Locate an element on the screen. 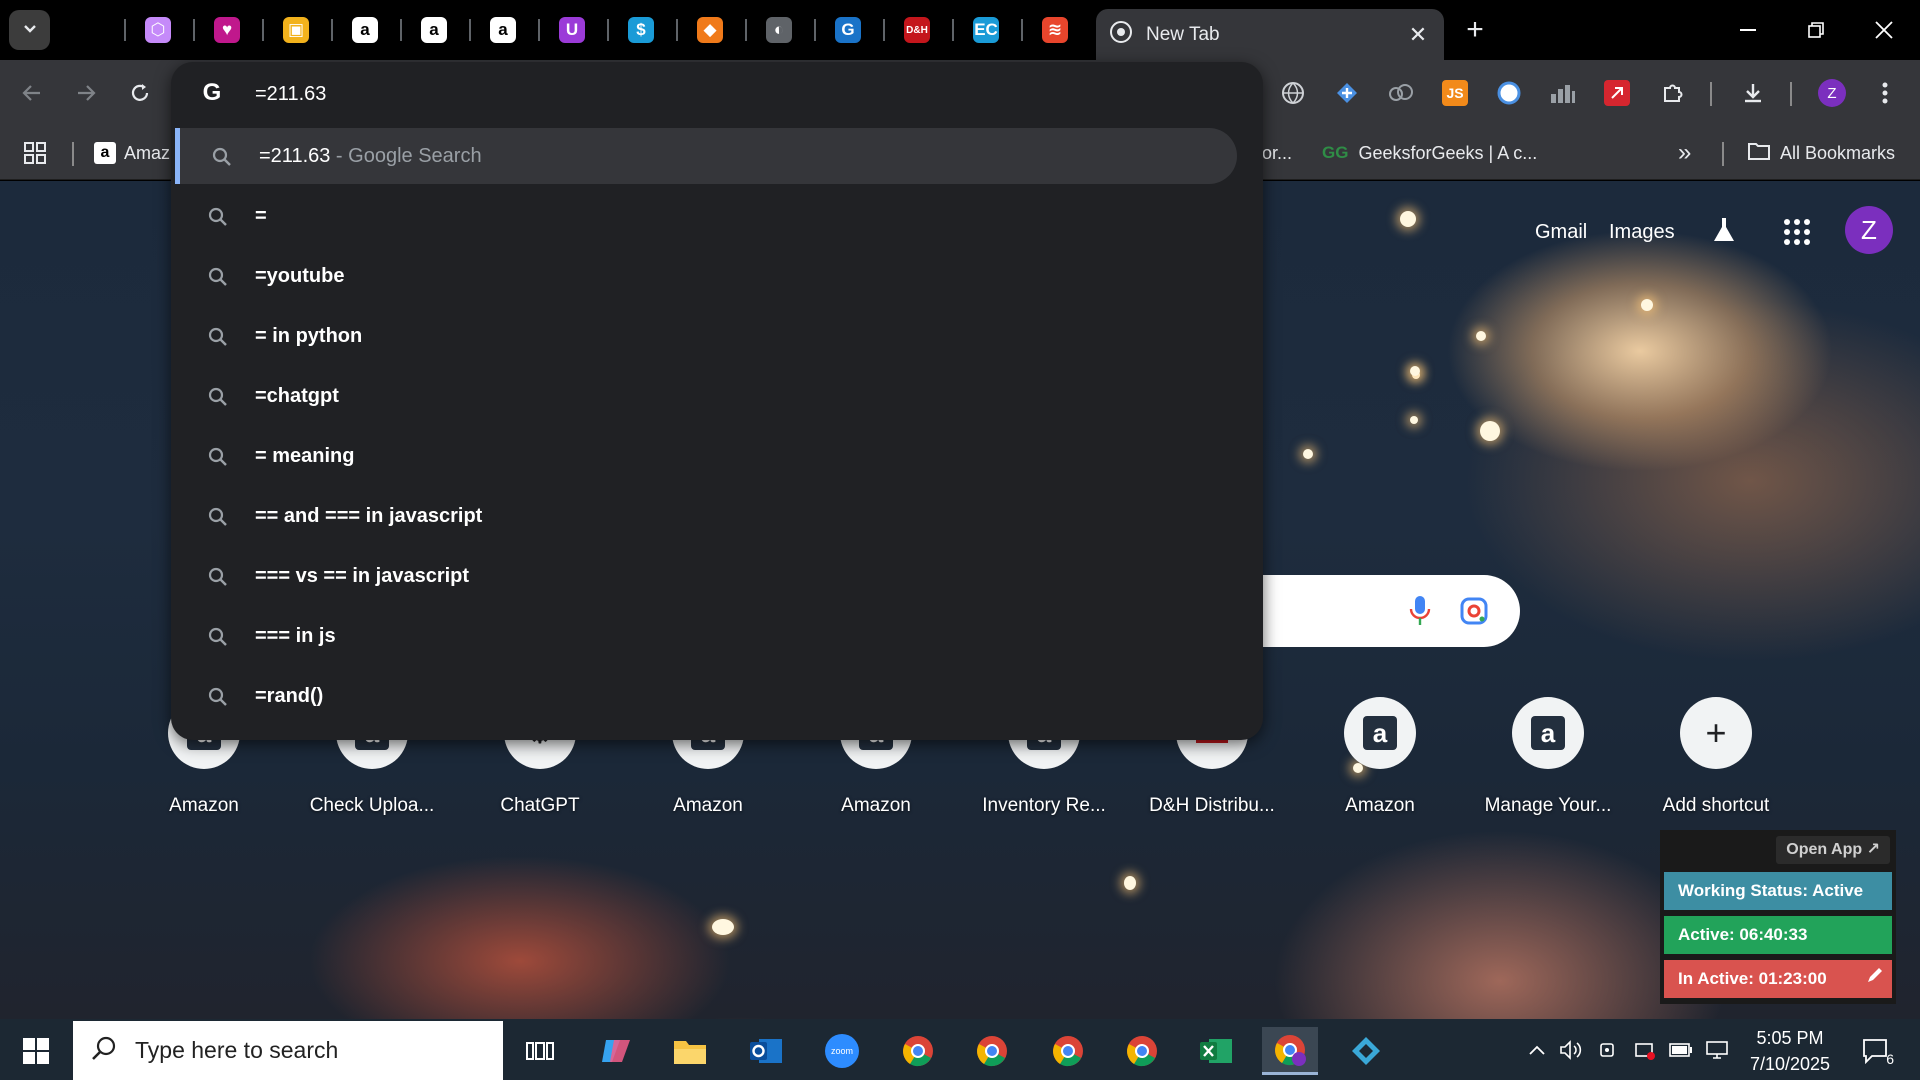  shortcut-tile: + Add shortcut is located at coordinates (1716, 757).